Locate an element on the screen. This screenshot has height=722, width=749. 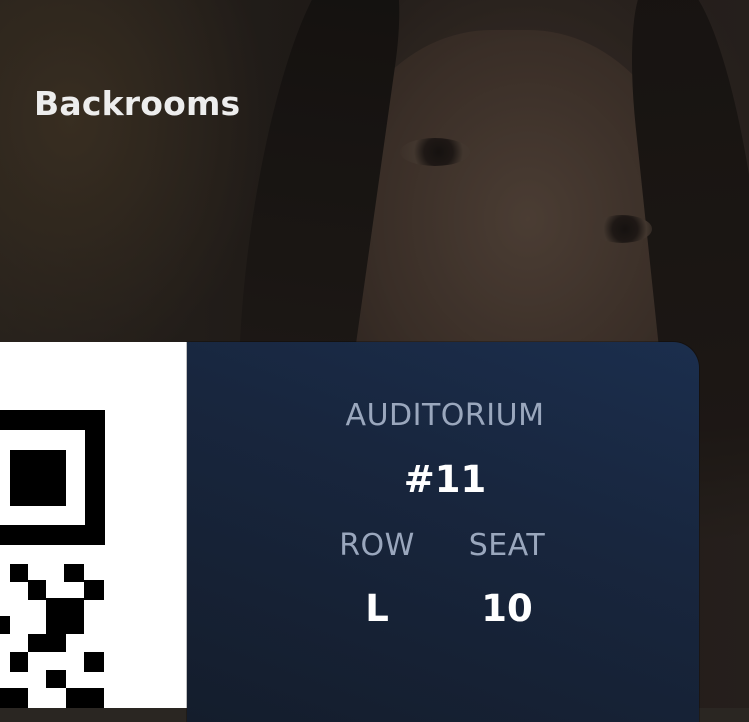
qr-code-icon is located at coordinates (52, 559).